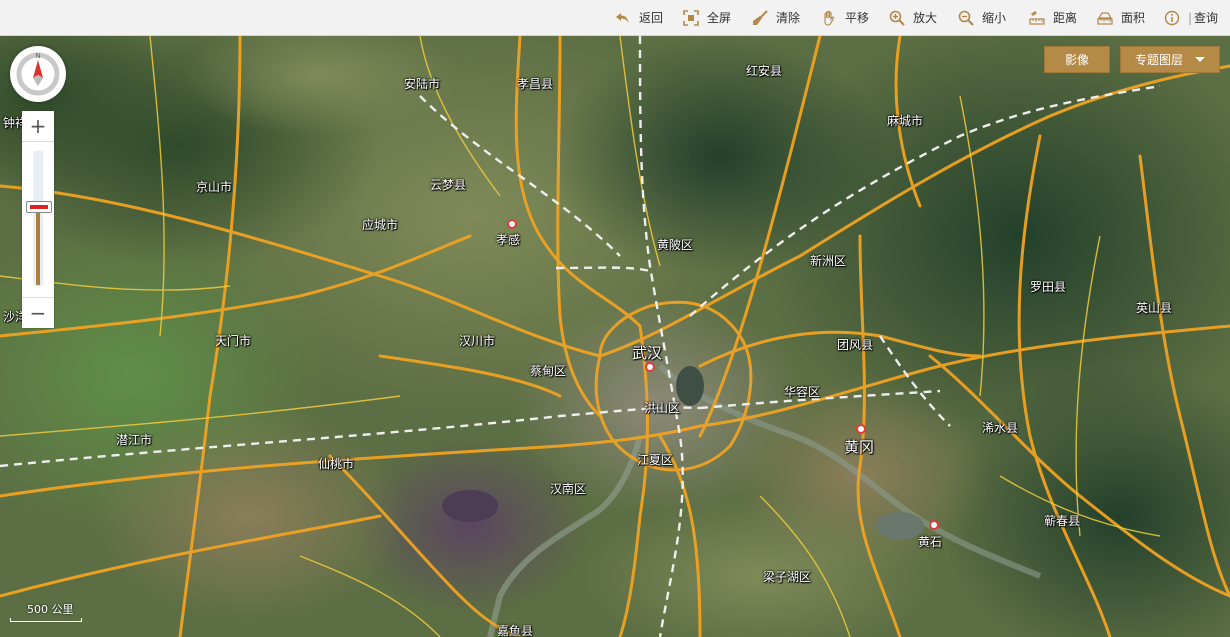 The width and height of the screenshot is (1230, 637). What do you see at coordinates (38, 312) in the screenshot?
I see `zoom-out-button: −` at bounding box center [38, 312].